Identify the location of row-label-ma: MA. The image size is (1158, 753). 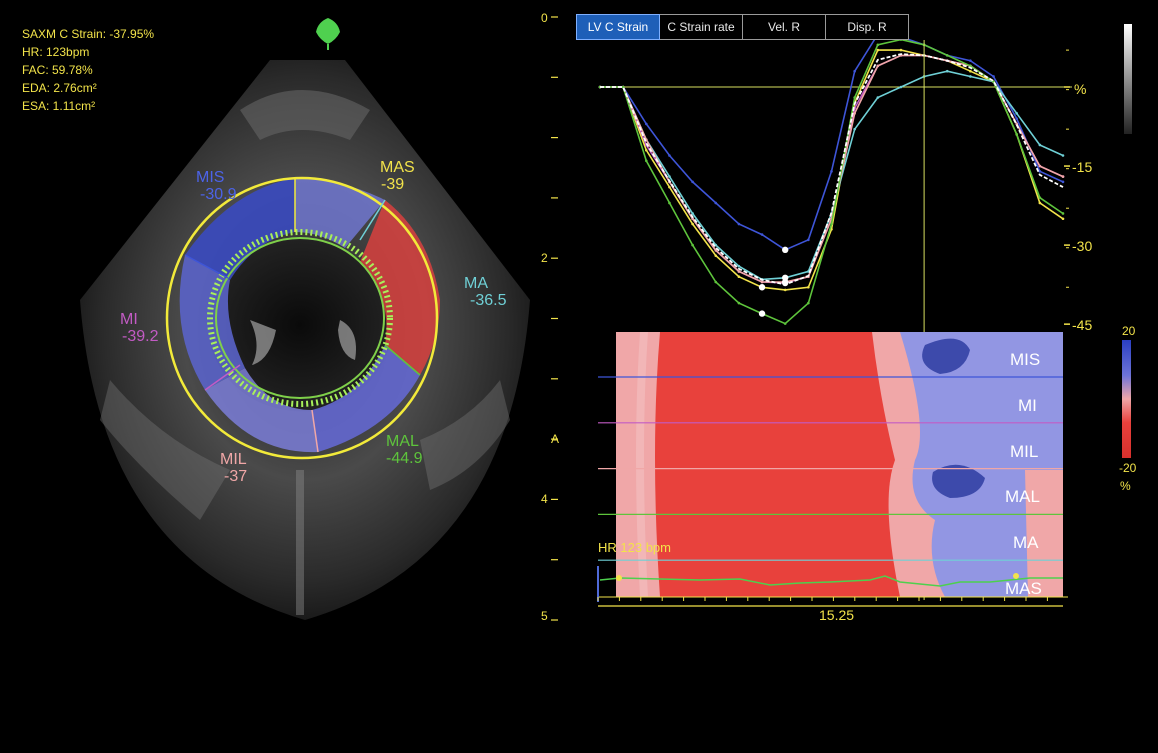
(1026, 542).